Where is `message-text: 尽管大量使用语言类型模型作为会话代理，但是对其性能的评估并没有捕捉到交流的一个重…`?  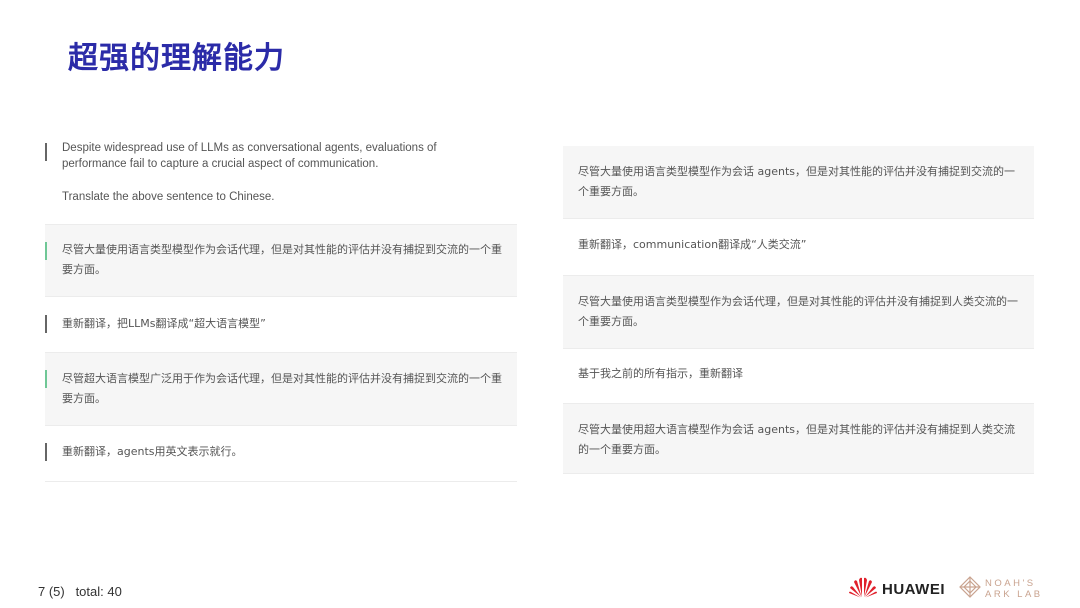 message-text: 尽管大量使用语言类型模型作为会话代理，但是对其性能的评估并没有捕捉到交流的一个重… is located at coordinates (282, 259).